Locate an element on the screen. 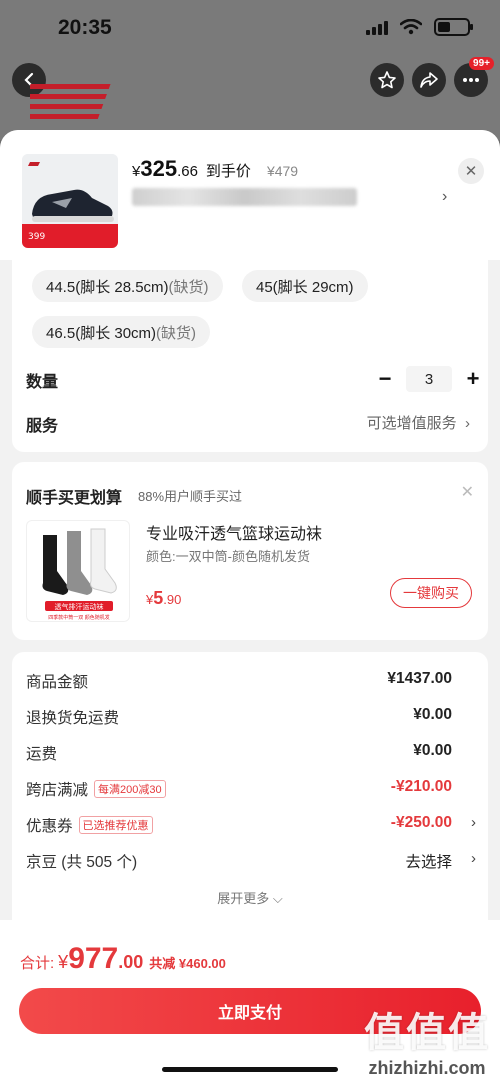  upsell-close-icon: ✕ is located at coordinates (467, 492).